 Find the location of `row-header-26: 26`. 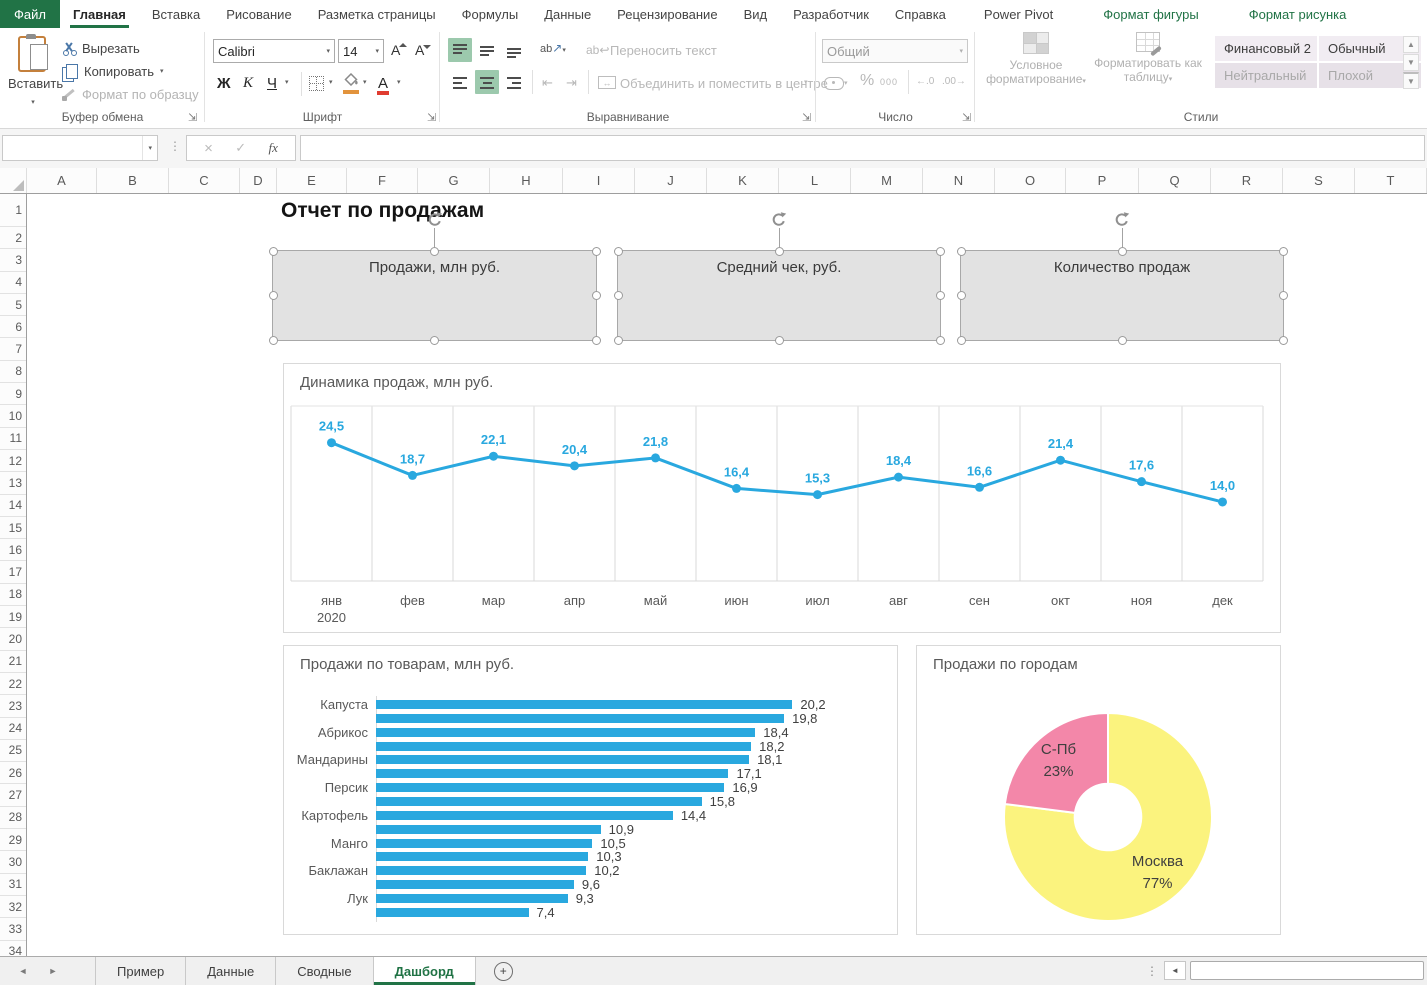

row-header-26: 26 is located at coordinates (13, 773).